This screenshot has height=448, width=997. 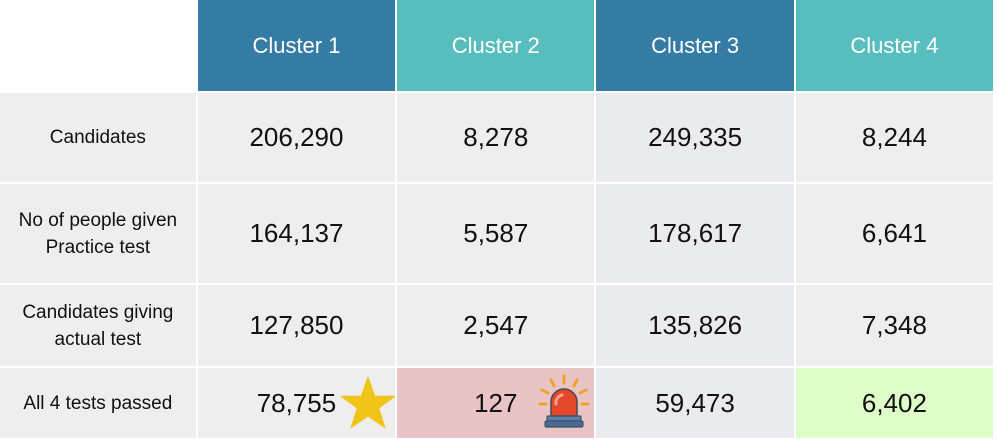 What do you see at coordinates (695, 403) in the screenshot?
I see `table-cell-cluster-3-passed: 59,473` at bounding box center [695, 403].